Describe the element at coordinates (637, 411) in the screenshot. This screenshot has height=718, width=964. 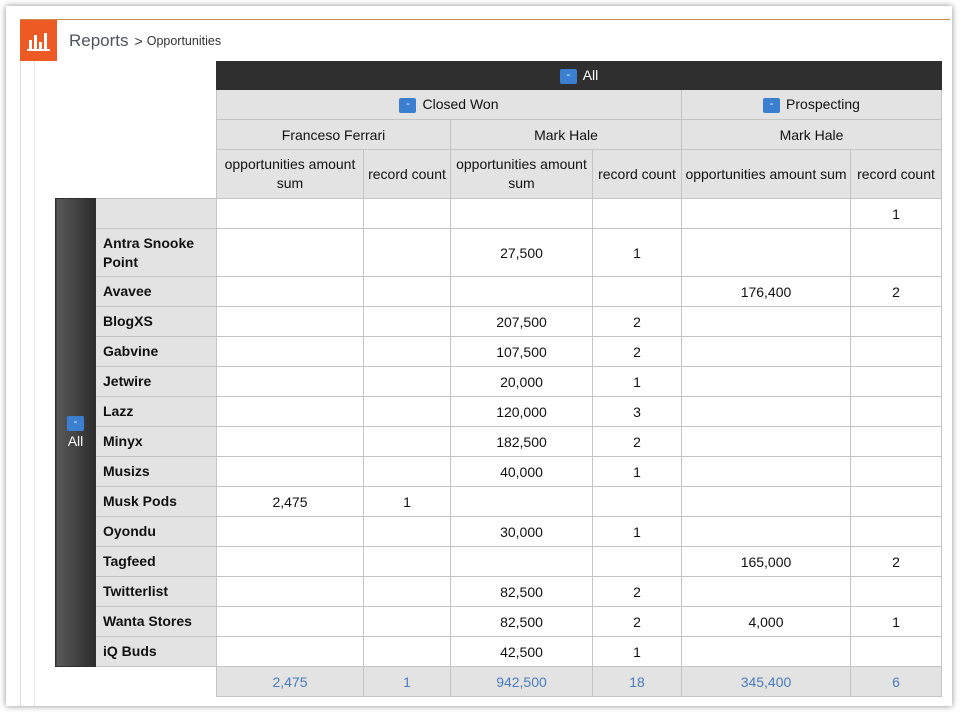
I see `data-cell: 3` at that location.